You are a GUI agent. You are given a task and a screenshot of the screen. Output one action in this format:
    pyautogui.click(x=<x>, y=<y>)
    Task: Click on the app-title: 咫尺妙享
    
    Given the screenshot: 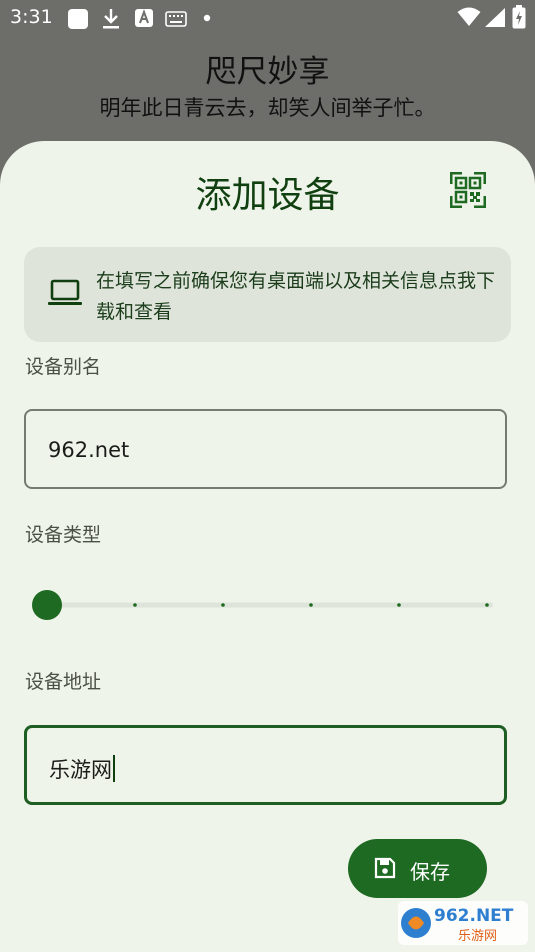 What is the action you would take?
    pyautogui.click(x=267, y=72)
    